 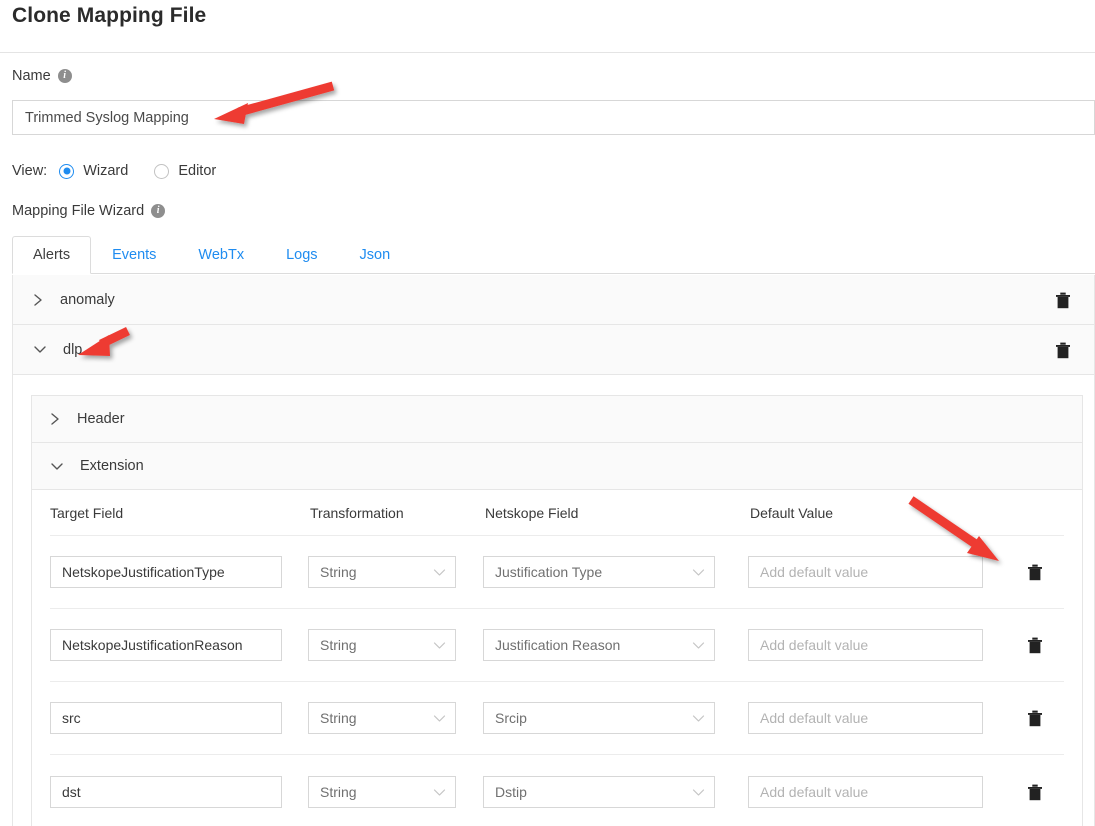 What do you see at coordinates (162, 171) in the screenshot?
I see `radio-editor-indicator` at bounding box center [162, 171].